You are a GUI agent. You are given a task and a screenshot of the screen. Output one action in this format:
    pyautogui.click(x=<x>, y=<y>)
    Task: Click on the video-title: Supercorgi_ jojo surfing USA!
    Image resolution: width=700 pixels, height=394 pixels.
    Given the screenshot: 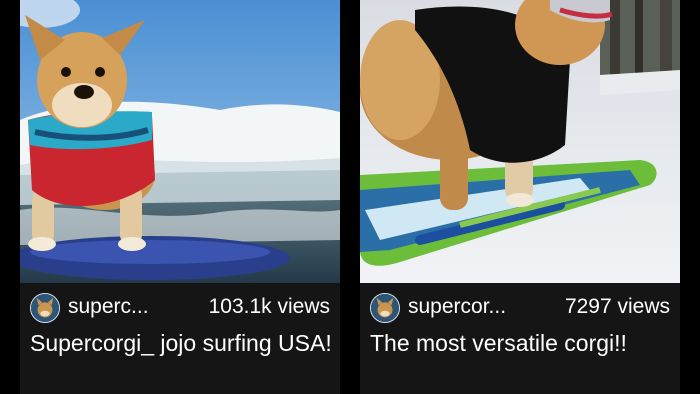 What is the action you would take?
    pyautogui.click(x=182, y=343)
    